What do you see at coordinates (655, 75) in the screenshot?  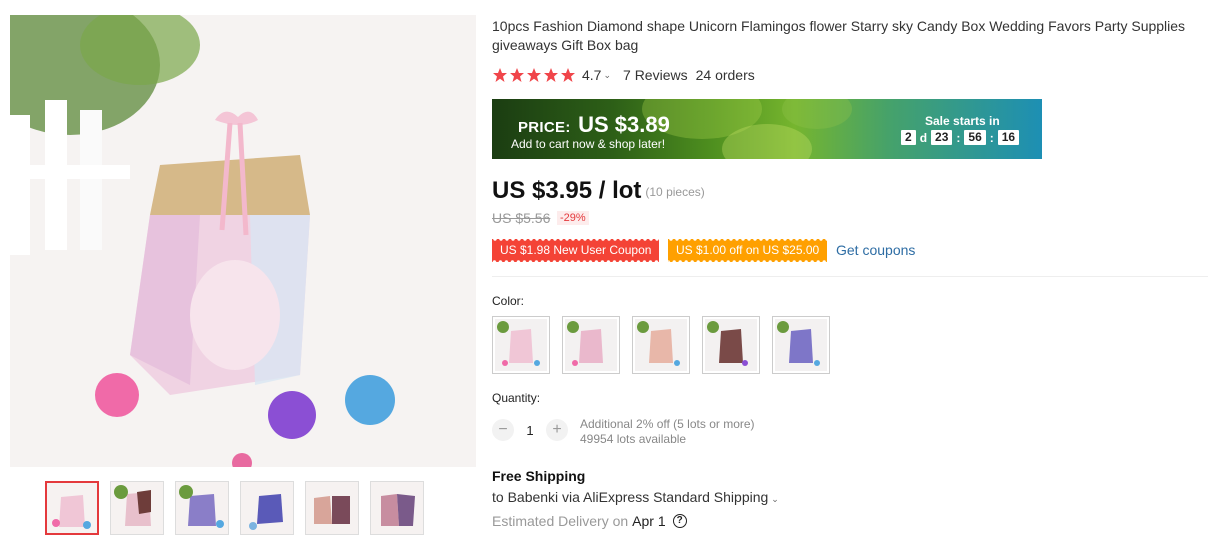 I see `reviews-link: 7 Reviews` at bounding box center [655, 75].